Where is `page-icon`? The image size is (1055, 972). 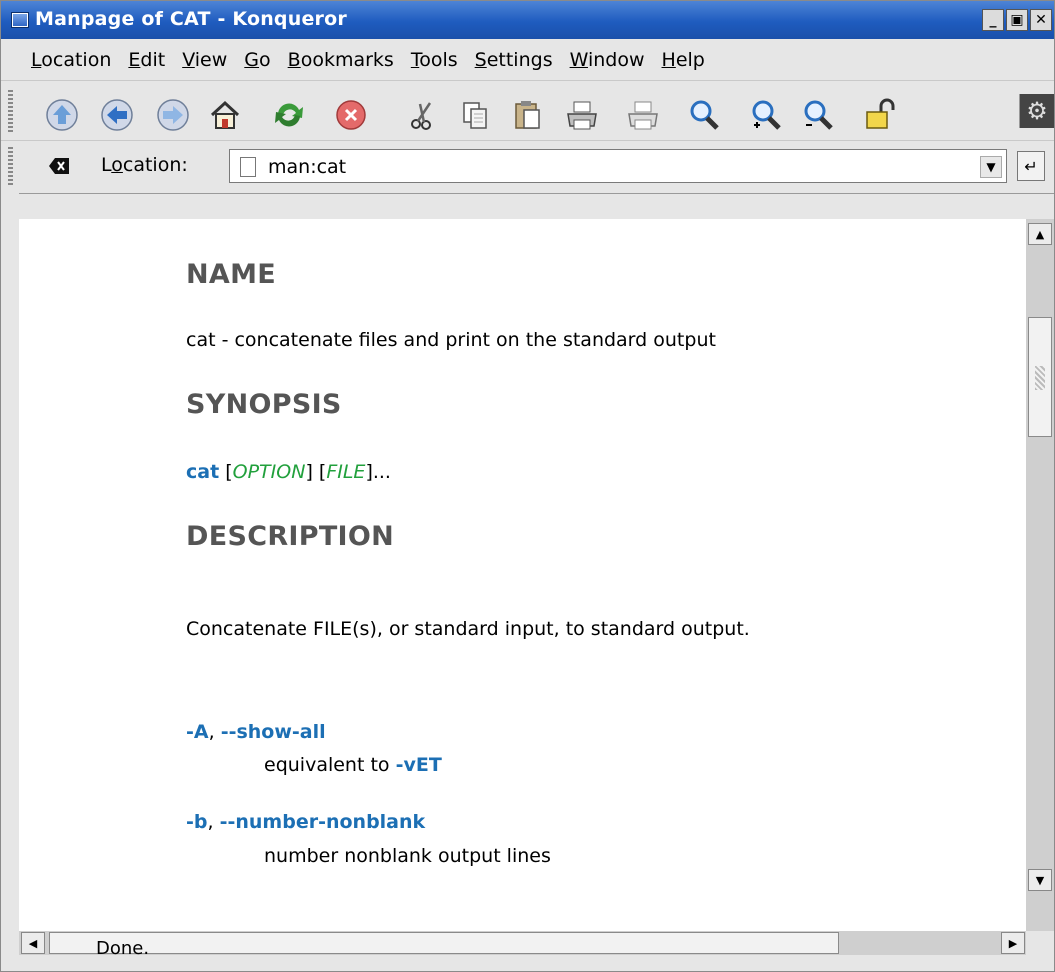
page-icon is located at coordinates (248, 167).